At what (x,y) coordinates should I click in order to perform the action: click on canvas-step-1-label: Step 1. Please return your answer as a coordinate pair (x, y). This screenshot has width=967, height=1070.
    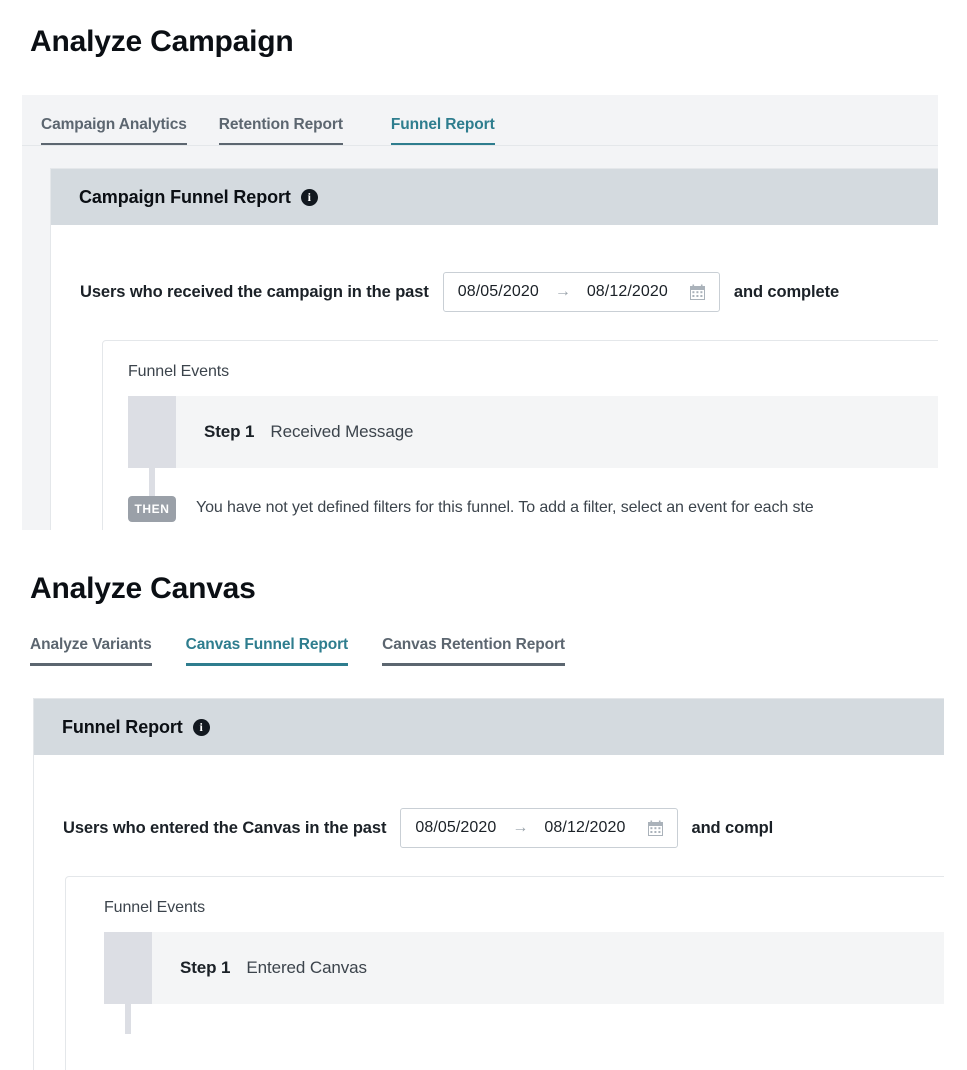
    Looking at the image, I should click on (205, 967).